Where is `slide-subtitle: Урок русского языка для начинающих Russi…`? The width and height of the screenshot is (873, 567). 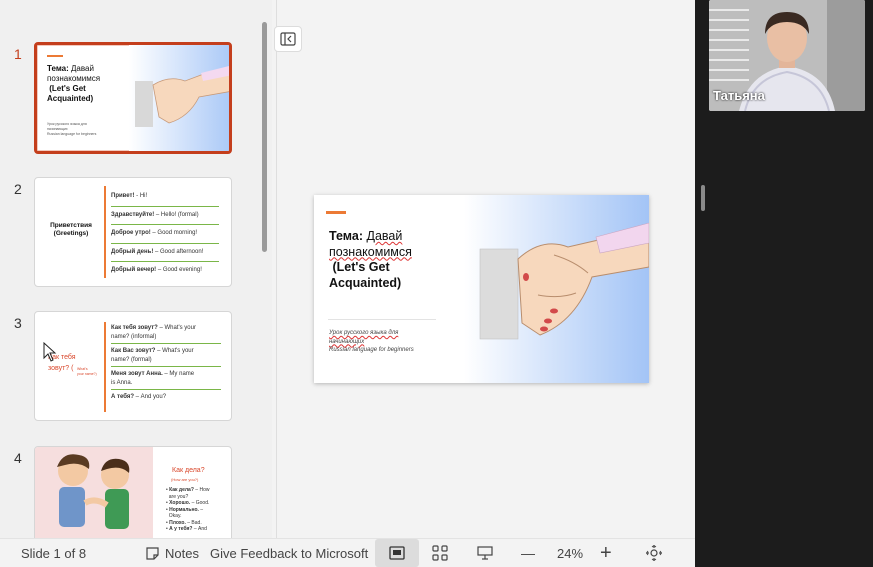 slide-subtitle: Урок русского языка для начинающих Russi… is located at coordinates (371, 341).